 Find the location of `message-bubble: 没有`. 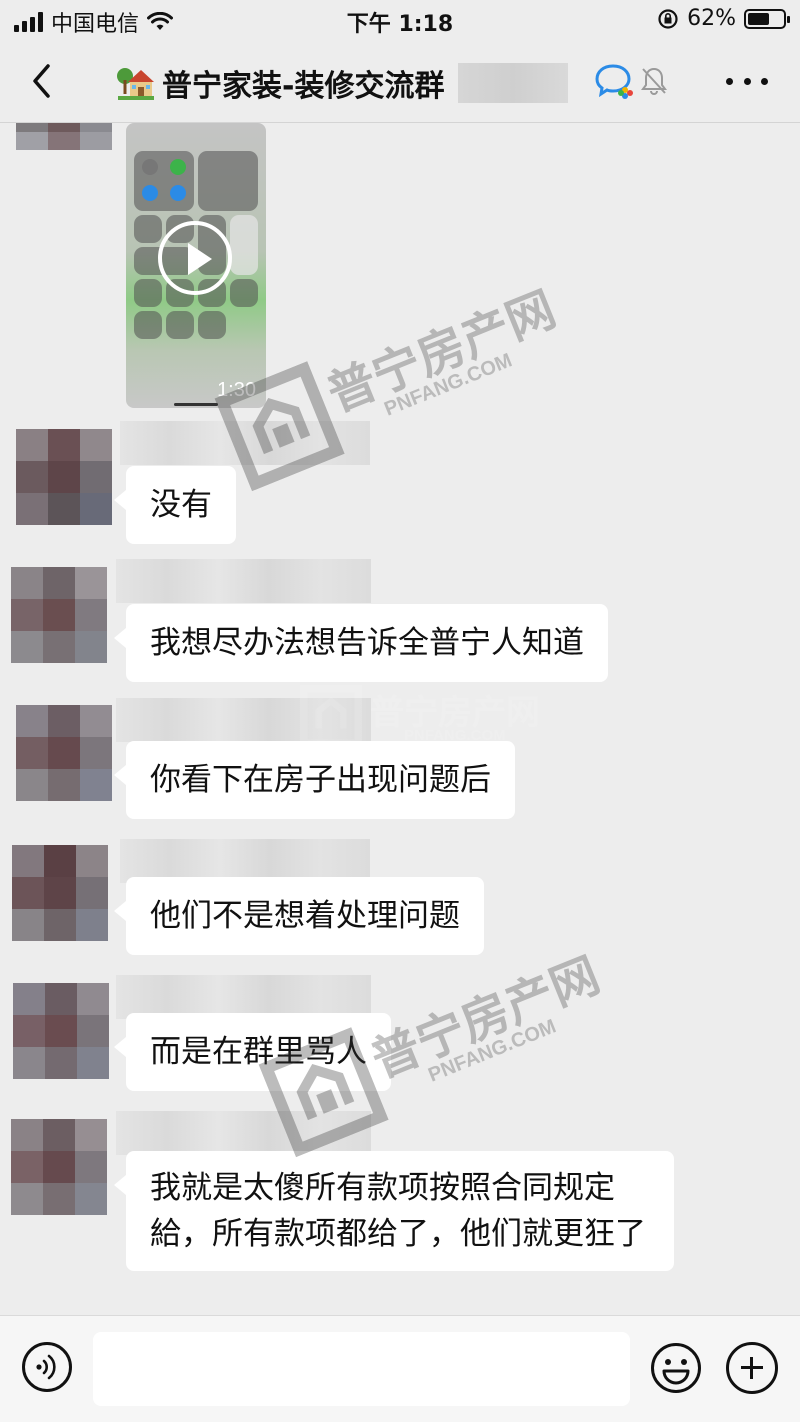

message-bubble: 没有 is located at coordinates (175, 505).